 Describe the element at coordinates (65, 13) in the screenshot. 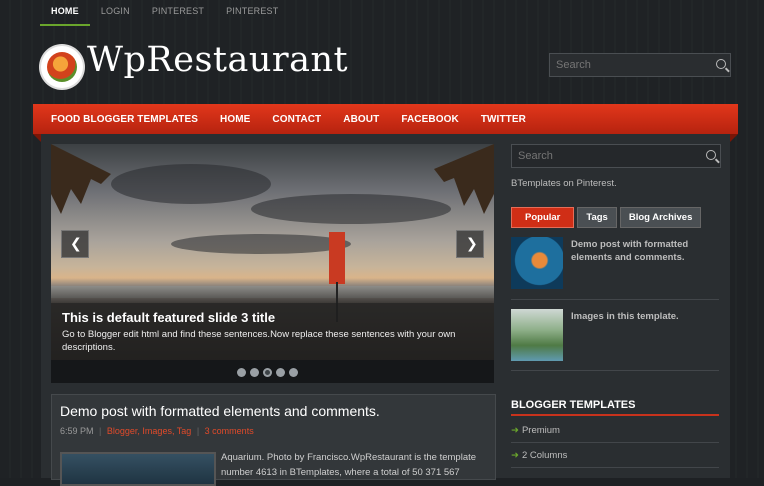

I see `topnav-home: HOME` at that location.